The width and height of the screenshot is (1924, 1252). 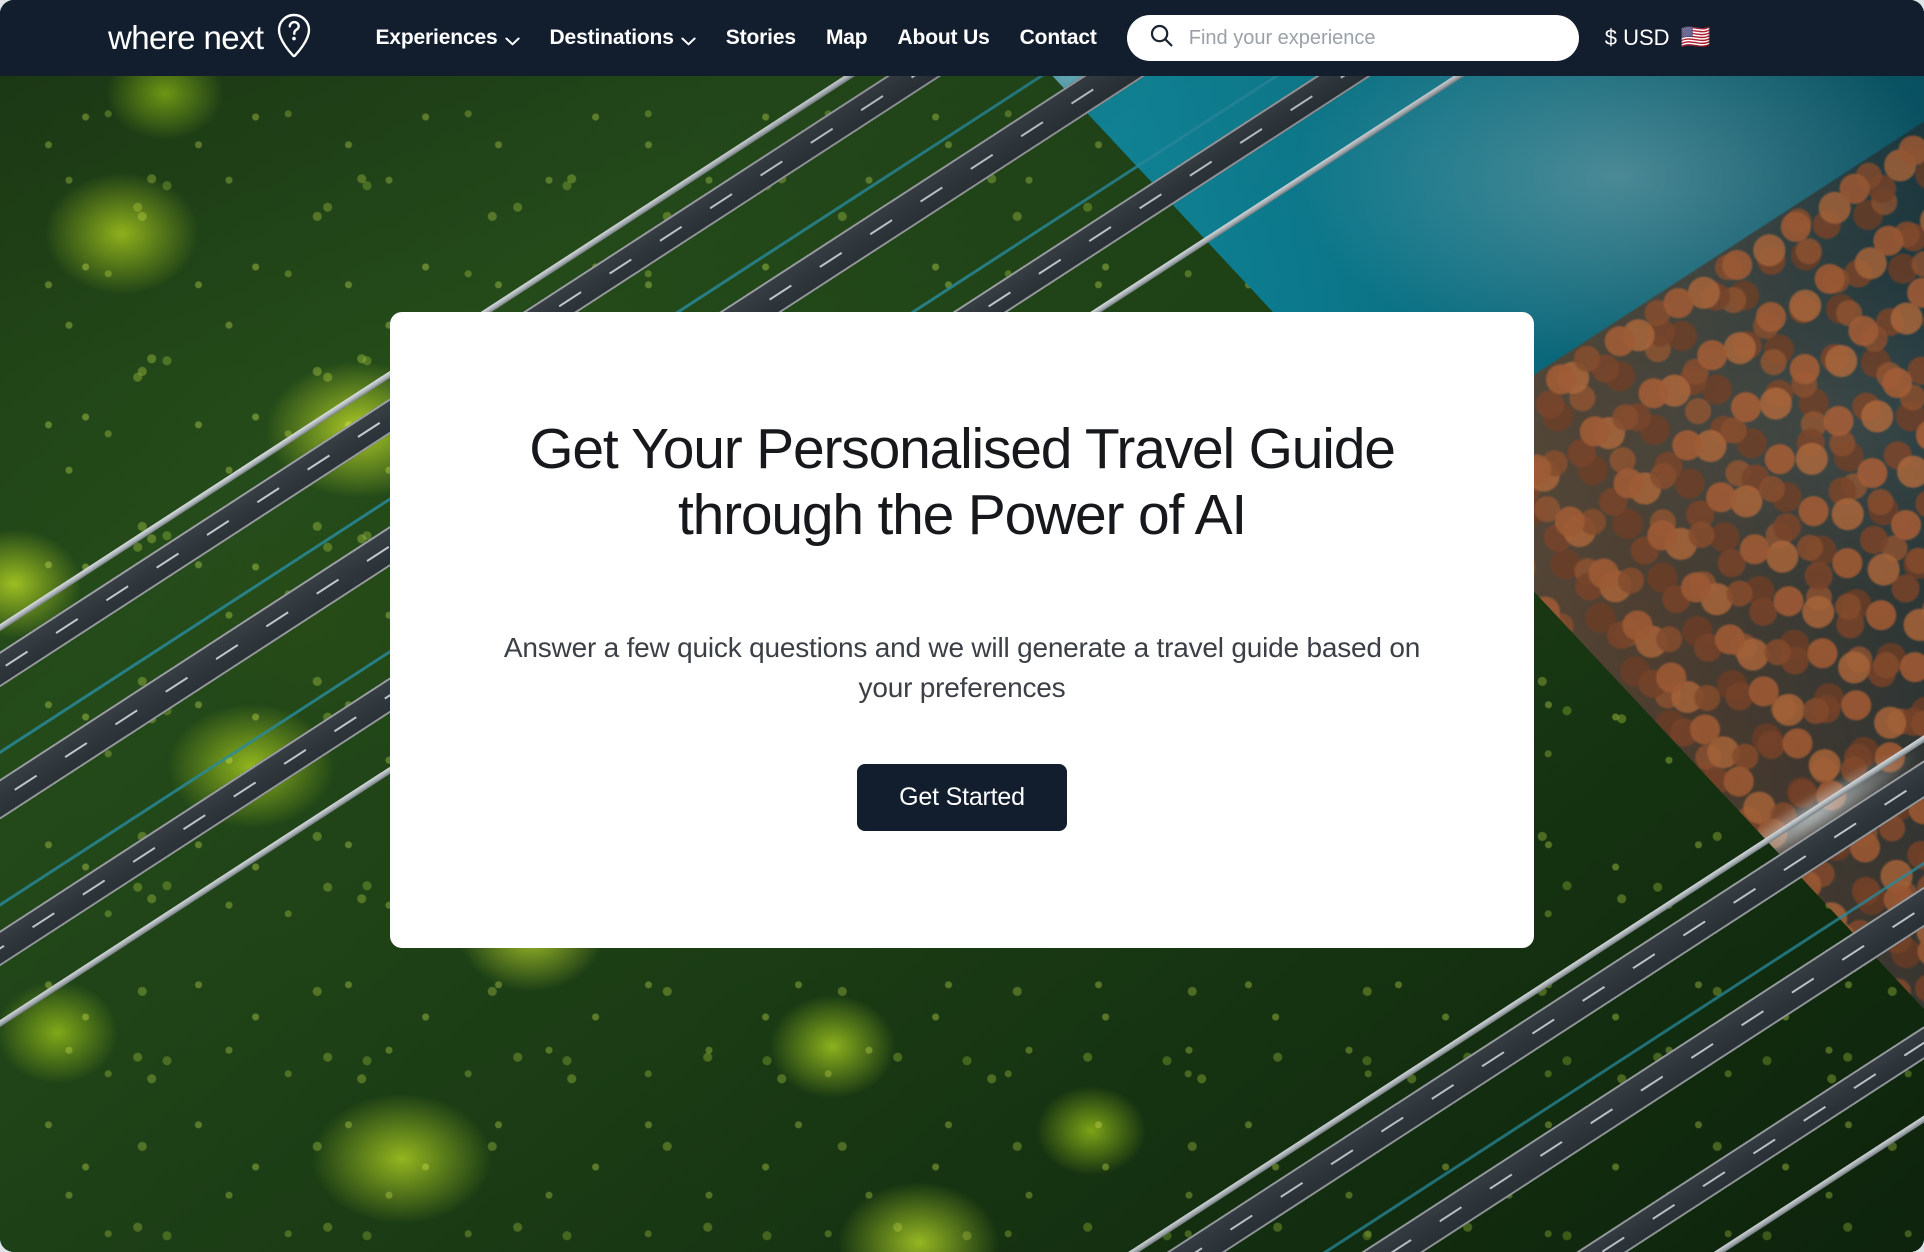 I want to click on currency-selector: $ USD 🇺🇸, so click(x=1658, y=38).